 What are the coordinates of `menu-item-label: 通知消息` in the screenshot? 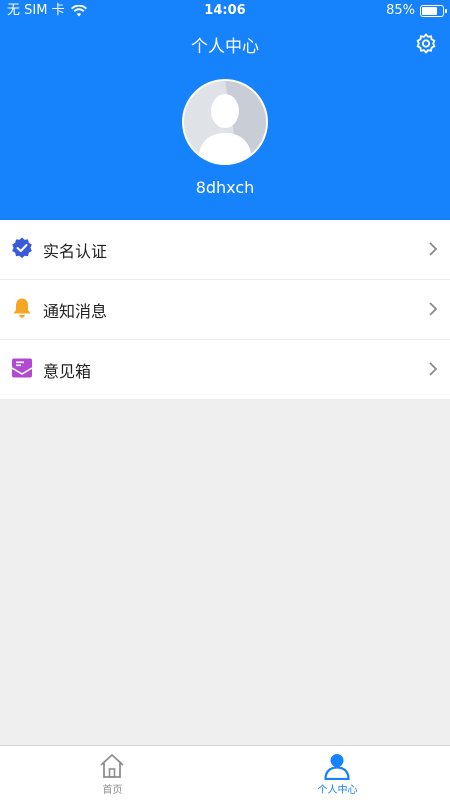 It's located at (75, 311).